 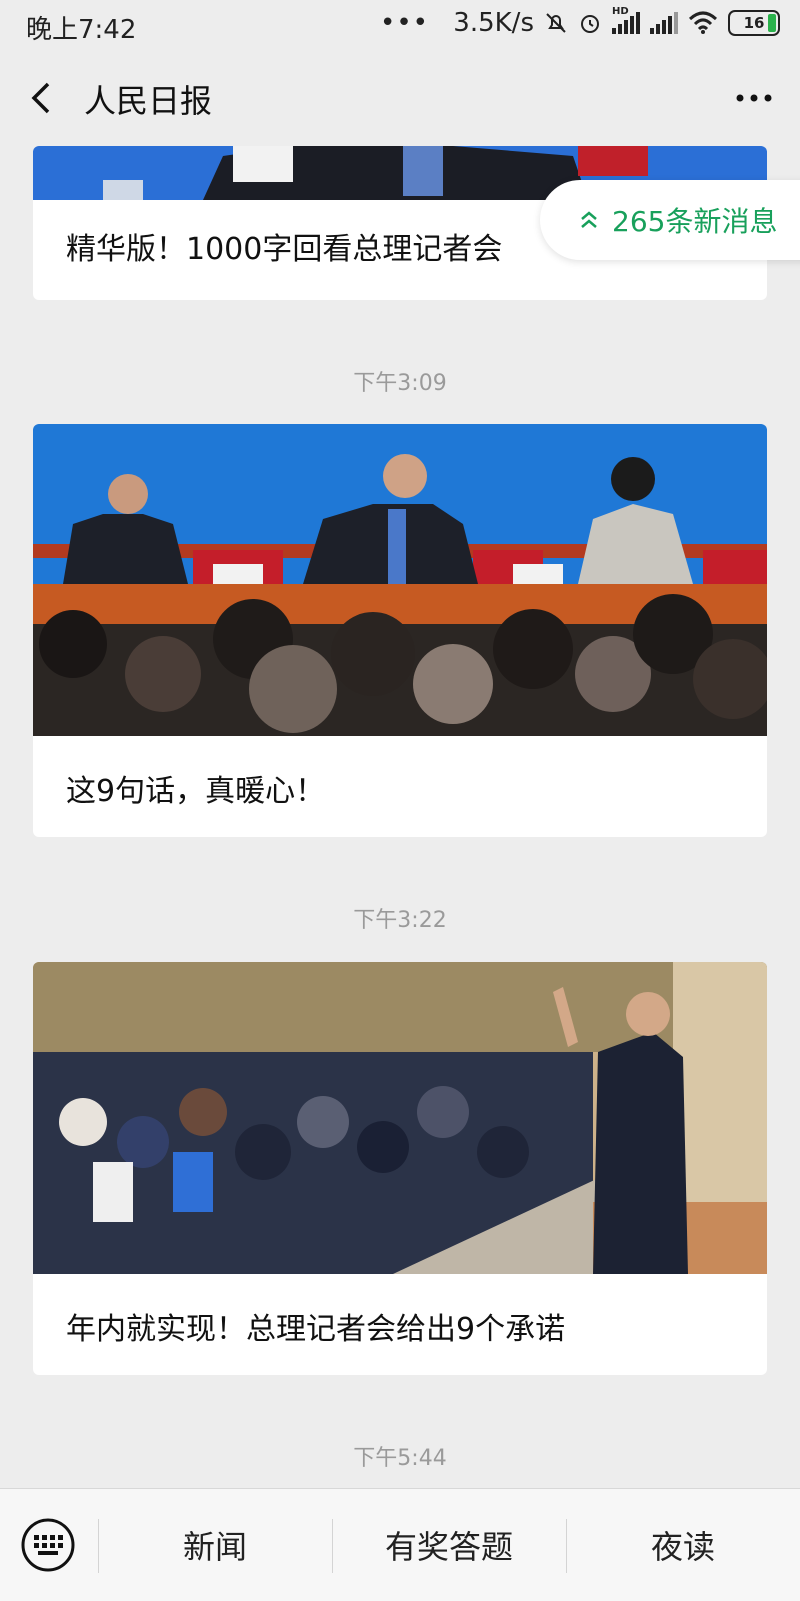 I want to click on timestamp: 下午5:44, so click(x=400, y=1458).